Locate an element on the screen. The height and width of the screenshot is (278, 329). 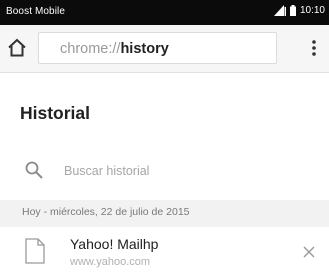
page-title: Historial is located at coordinates (55, 113).